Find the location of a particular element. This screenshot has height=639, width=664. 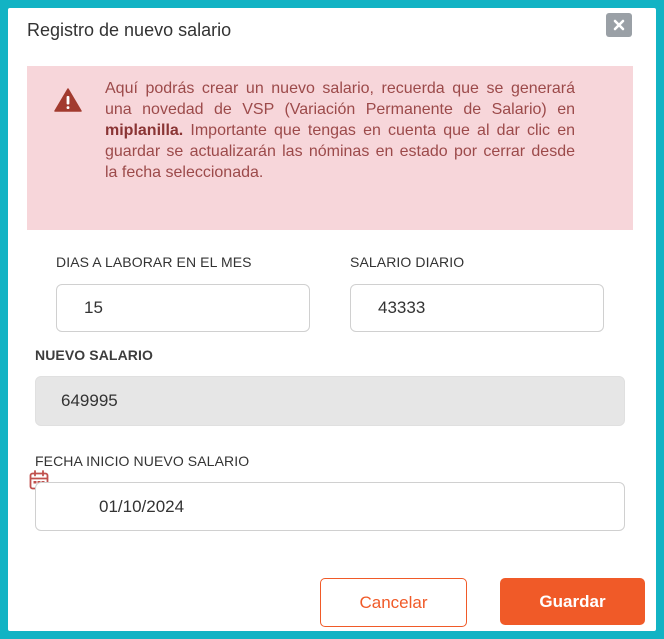

daily-salary-input: 43333 is located at coordinates (477, 308).